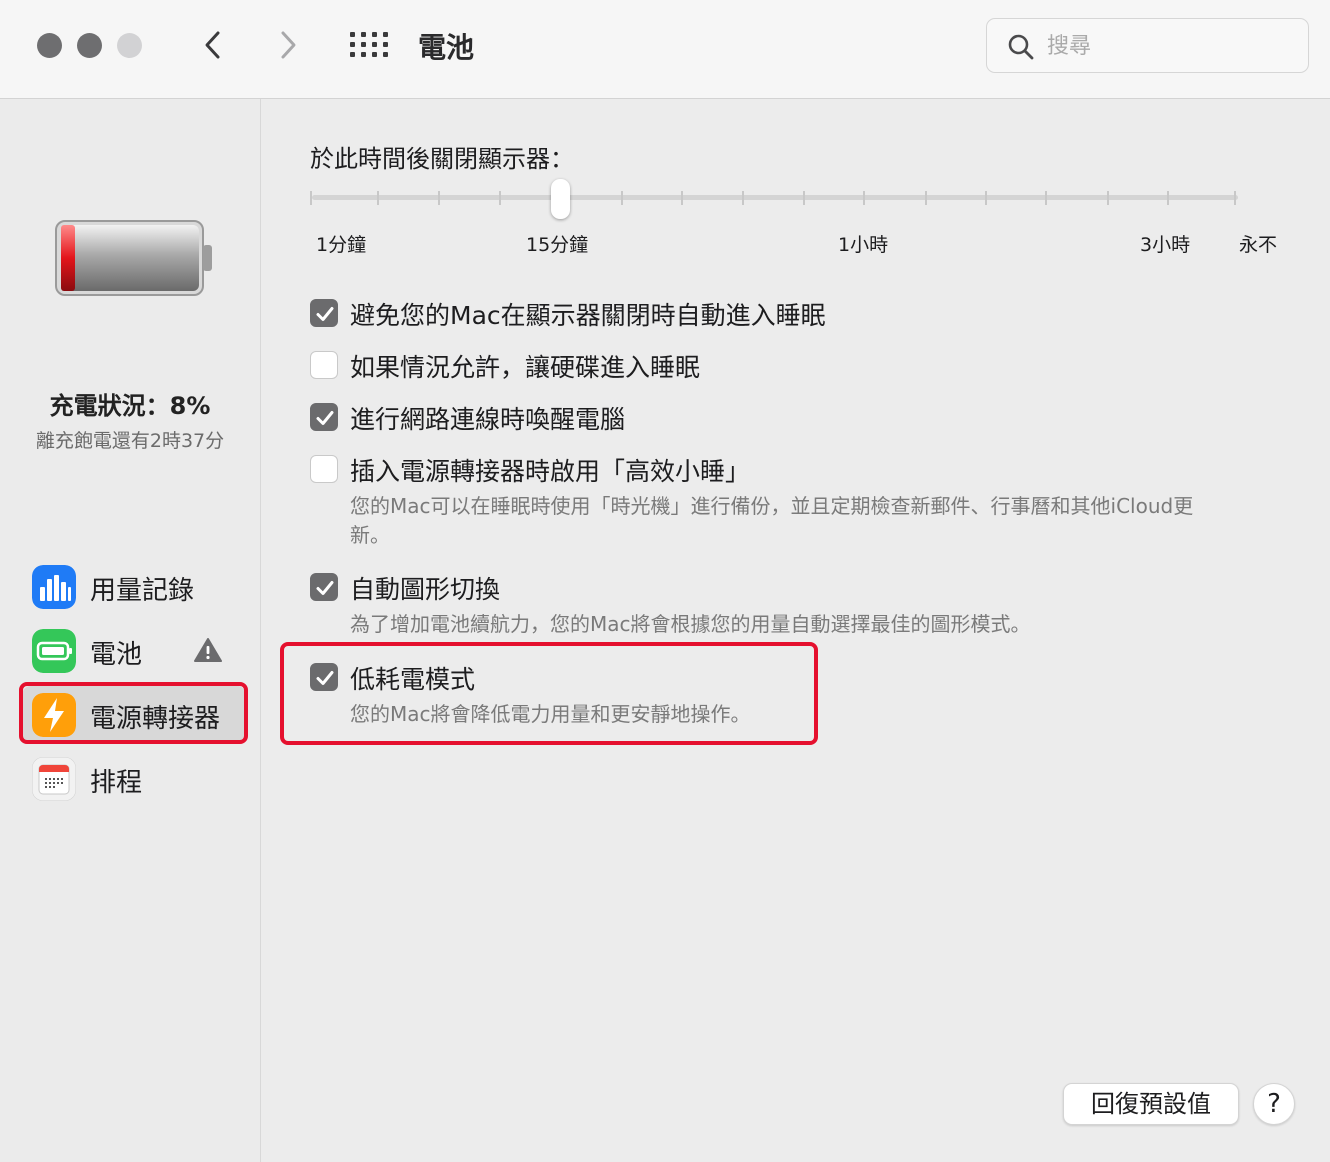 The height and width of the screenshot is (1162, 1330). I want to click on restore-defaults-button: 回復預設值, so click(1151, 1104).